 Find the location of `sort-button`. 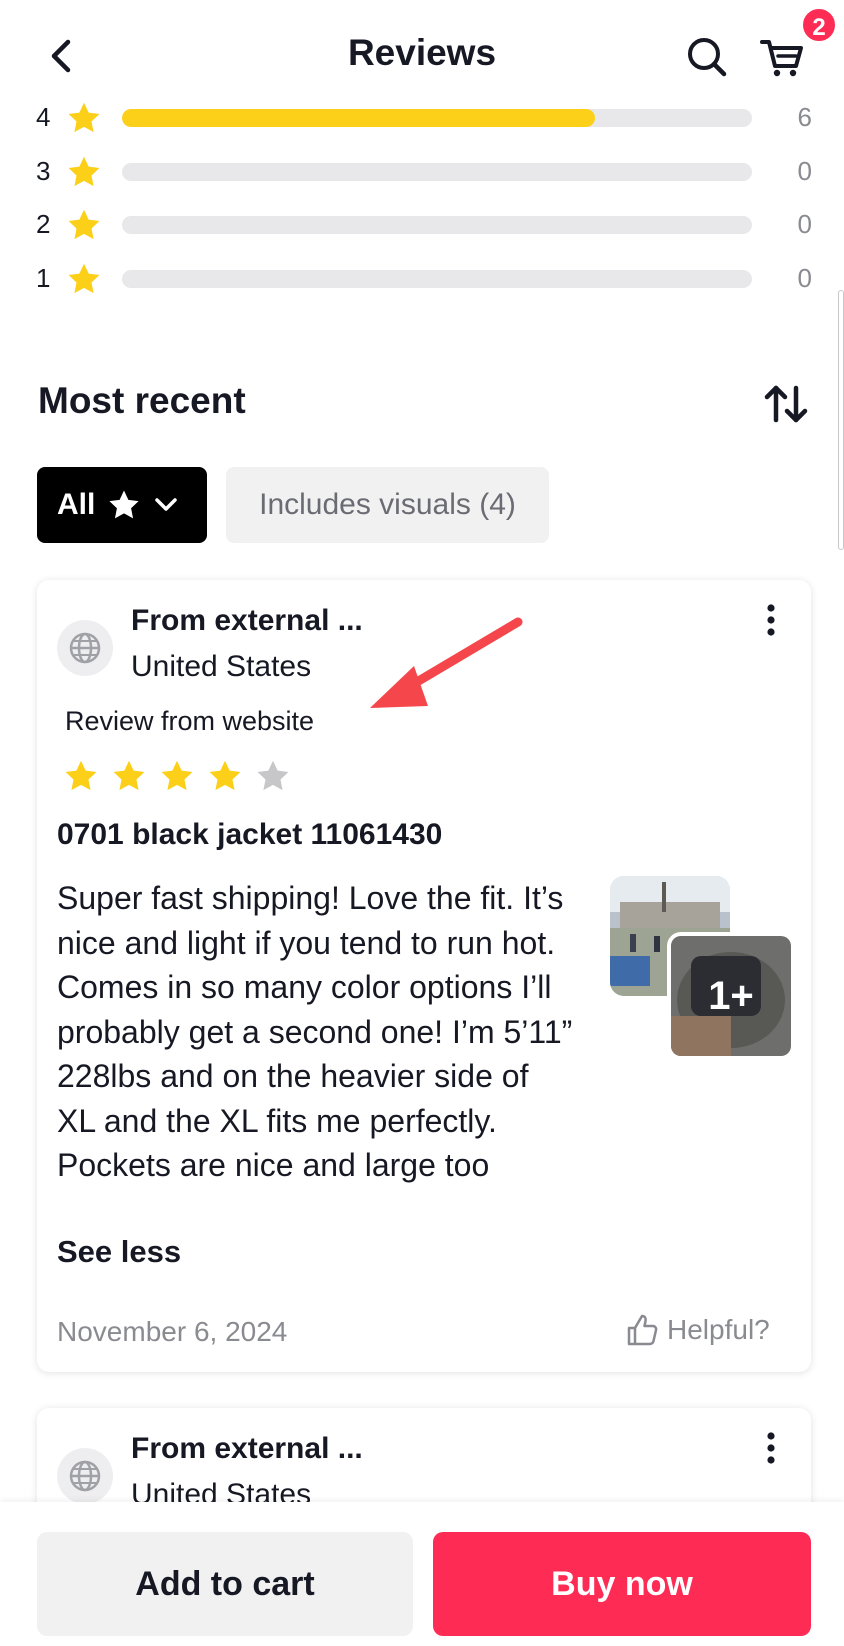

sort-button is located at coordinates (786, 404).